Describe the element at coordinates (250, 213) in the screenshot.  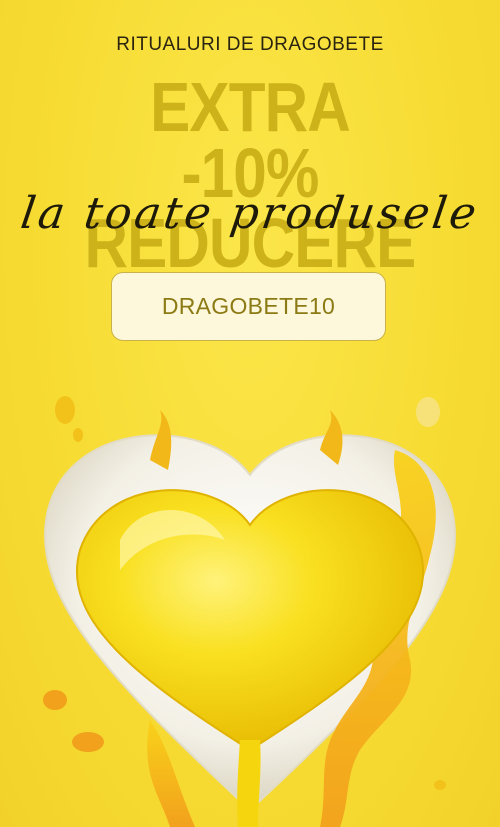
I see `headline-subtitle: la toate produsele` at that location.